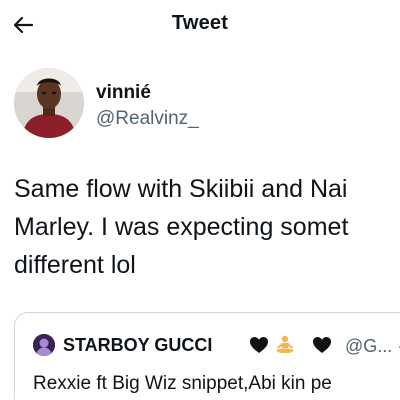 The width and height of the screenshot is (400, 400). What do you see at coordinates (181, 227) in the screenshot?
I see `tweet-text-line: Marley. I was expecting somet` at bounding box center [181, 227].